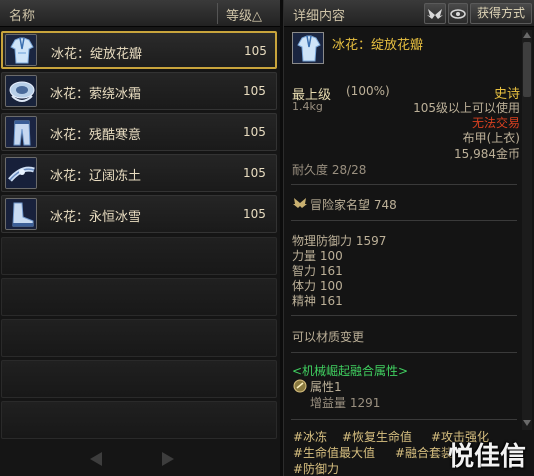 The image size is (534, 476). I want to click on boots-icon, so click(21, 214).